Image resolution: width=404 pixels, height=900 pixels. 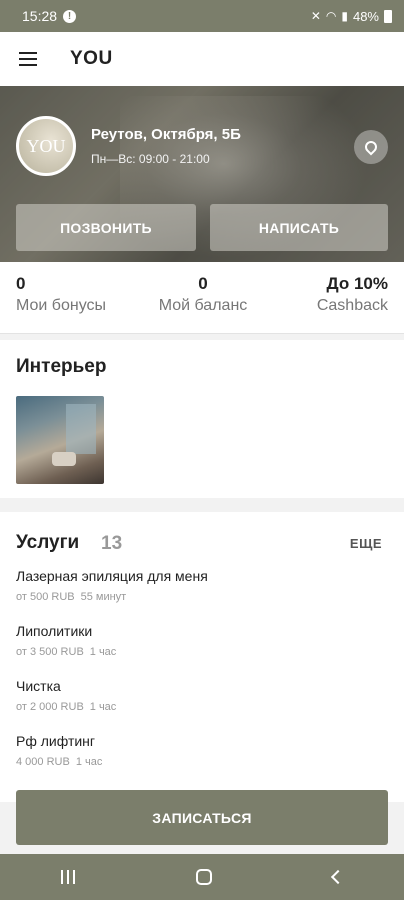 I want to click on more-services-link: ЕЩЕ, so click(x=366, y=543).